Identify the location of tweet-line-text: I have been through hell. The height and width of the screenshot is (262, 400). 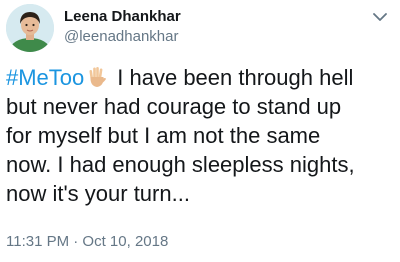
(235, 77).